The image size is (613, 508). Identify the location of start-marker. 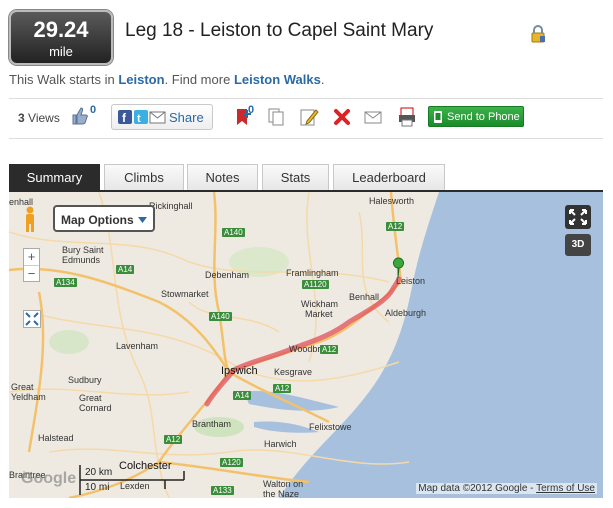
(398, 268).